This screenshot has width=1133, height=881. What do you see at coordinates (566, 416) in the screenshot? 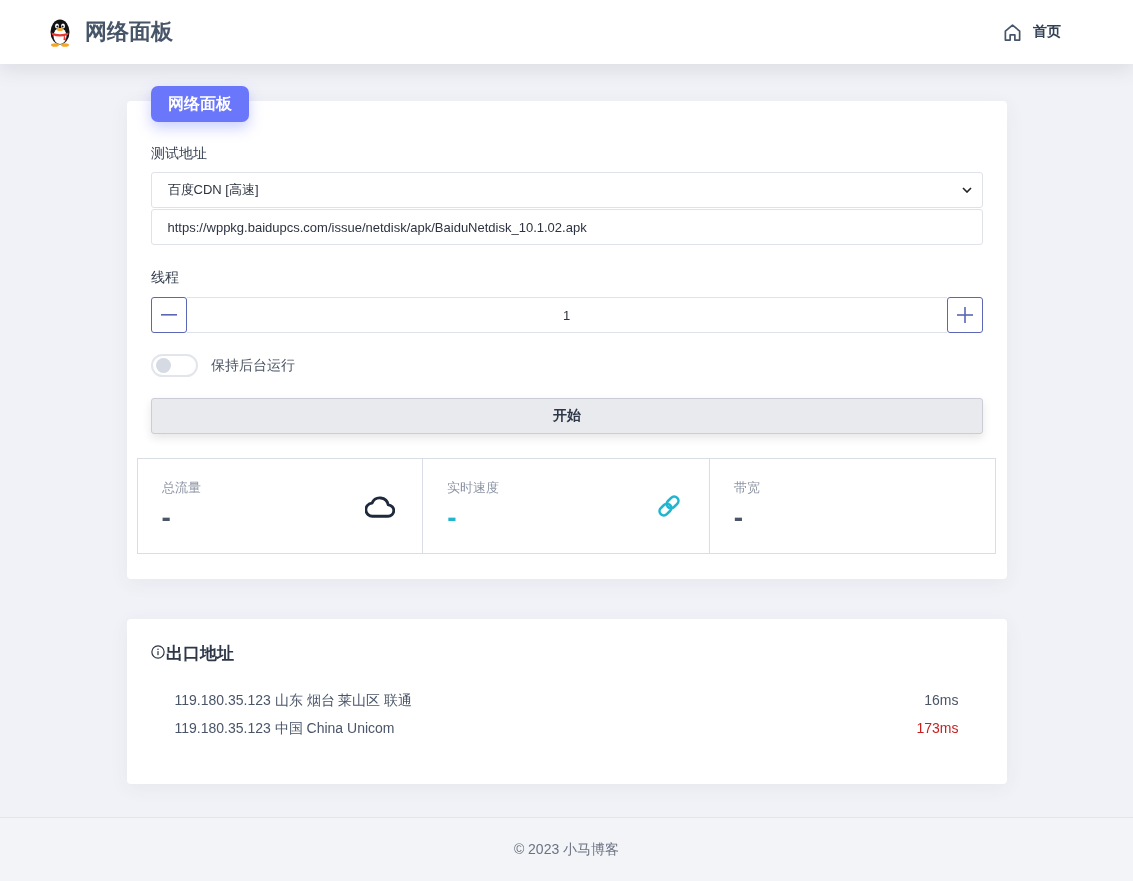
I see `start-button: 开始` at bounding box center [566, 416].